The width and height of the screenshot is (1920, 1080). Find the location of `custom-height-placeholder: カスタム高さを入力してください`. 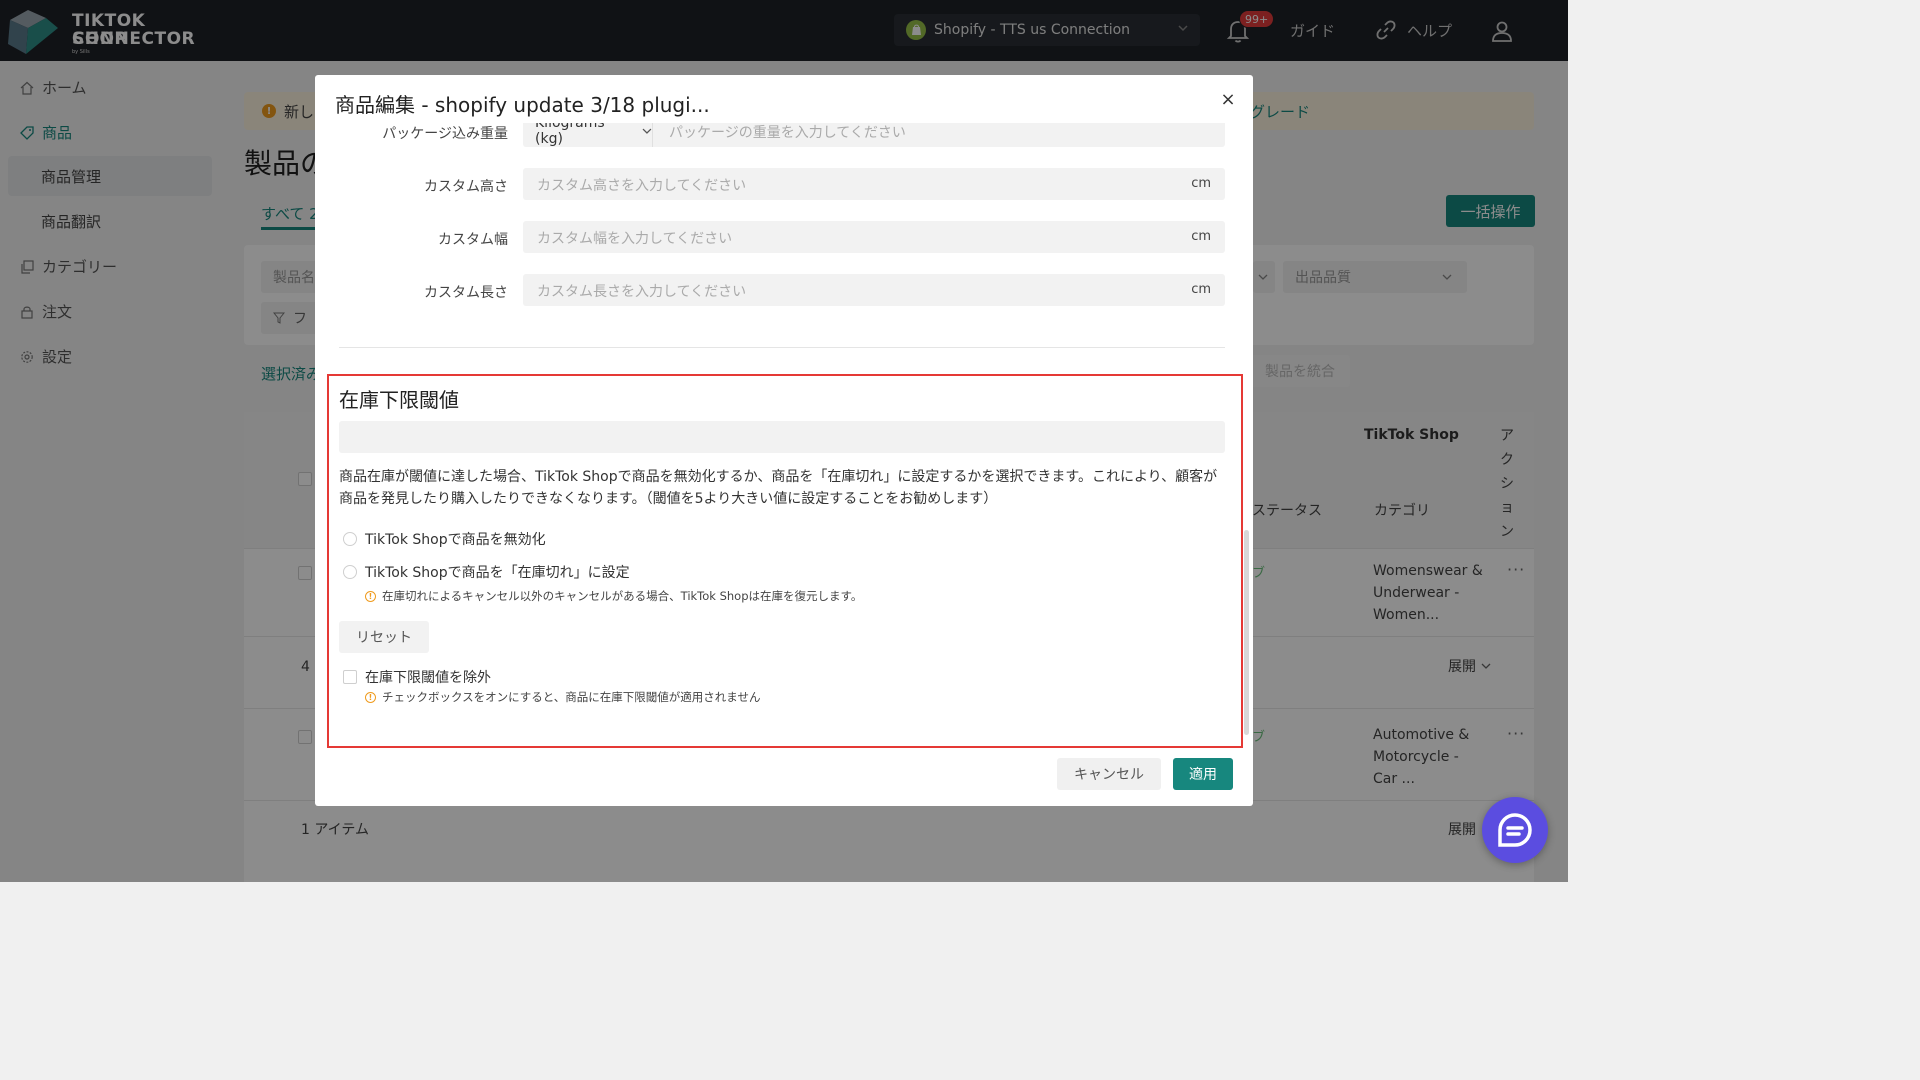

custom-height-placeholder: カスタム高さを入力してください is located at coordinates (642, 186).